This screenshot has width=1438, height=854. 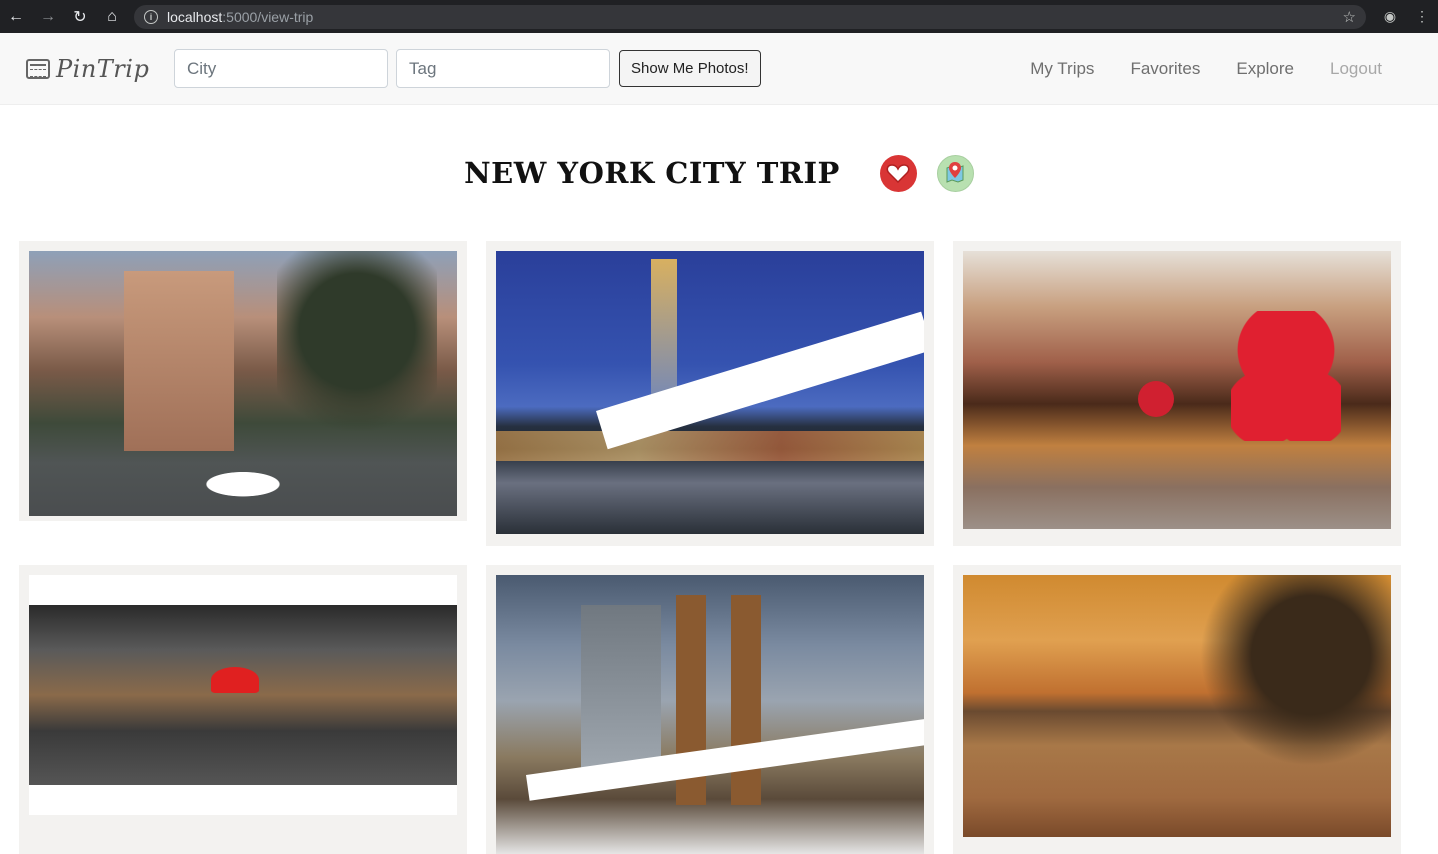 I want to click on nav-links: My Trips Favorites Explore Logout, so click(x=1188, y=69).